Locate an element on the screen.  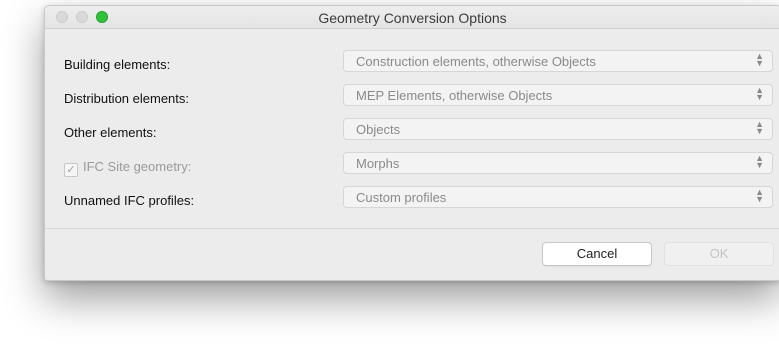
ifc-site-geometry-option: ✓ IFC Site geometry: is located at coordinates (127, 168).